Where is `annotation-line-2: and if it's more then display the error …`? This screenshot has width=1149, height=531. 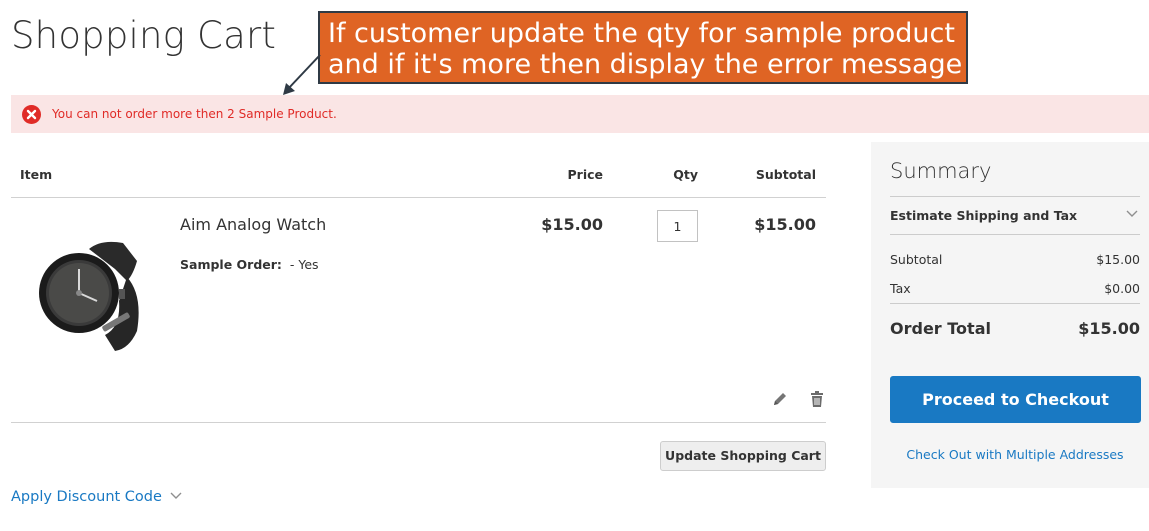
annotation-line-2: and if it's more then display the error … is located at coordinates (645, 64).